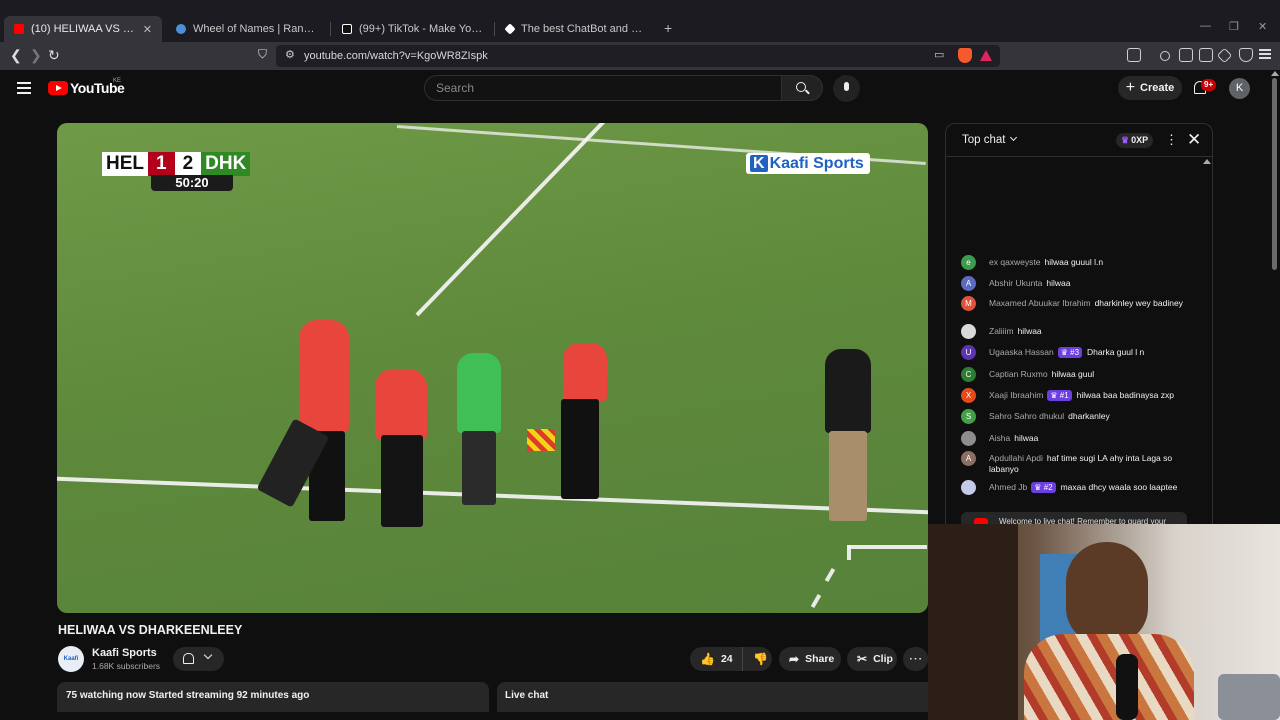  What do you see at coordinates (1274, 174) in the screenshot?
I see `page-scrollbar` at bounding box center [1274, 174].